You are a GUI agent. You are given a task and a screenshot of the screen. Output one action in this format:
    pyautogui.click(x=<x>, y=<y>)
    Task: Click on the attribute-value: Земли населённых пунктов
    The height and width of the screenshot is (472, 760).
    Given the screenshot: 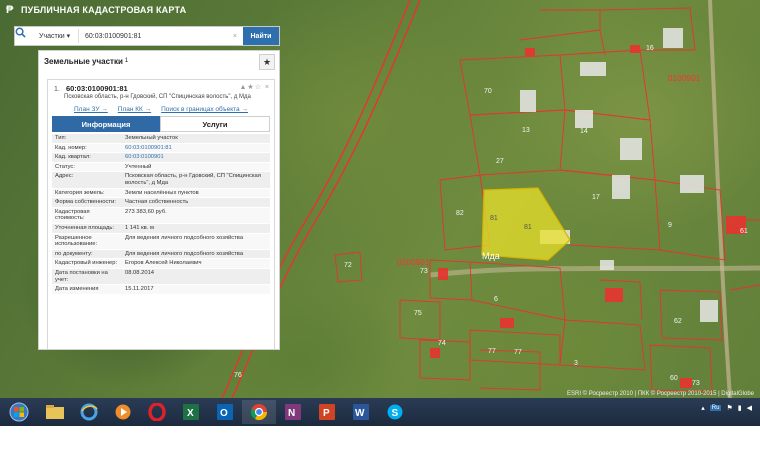 What is the action you would take?
    pyautogui.click(x=162, y=192)
    